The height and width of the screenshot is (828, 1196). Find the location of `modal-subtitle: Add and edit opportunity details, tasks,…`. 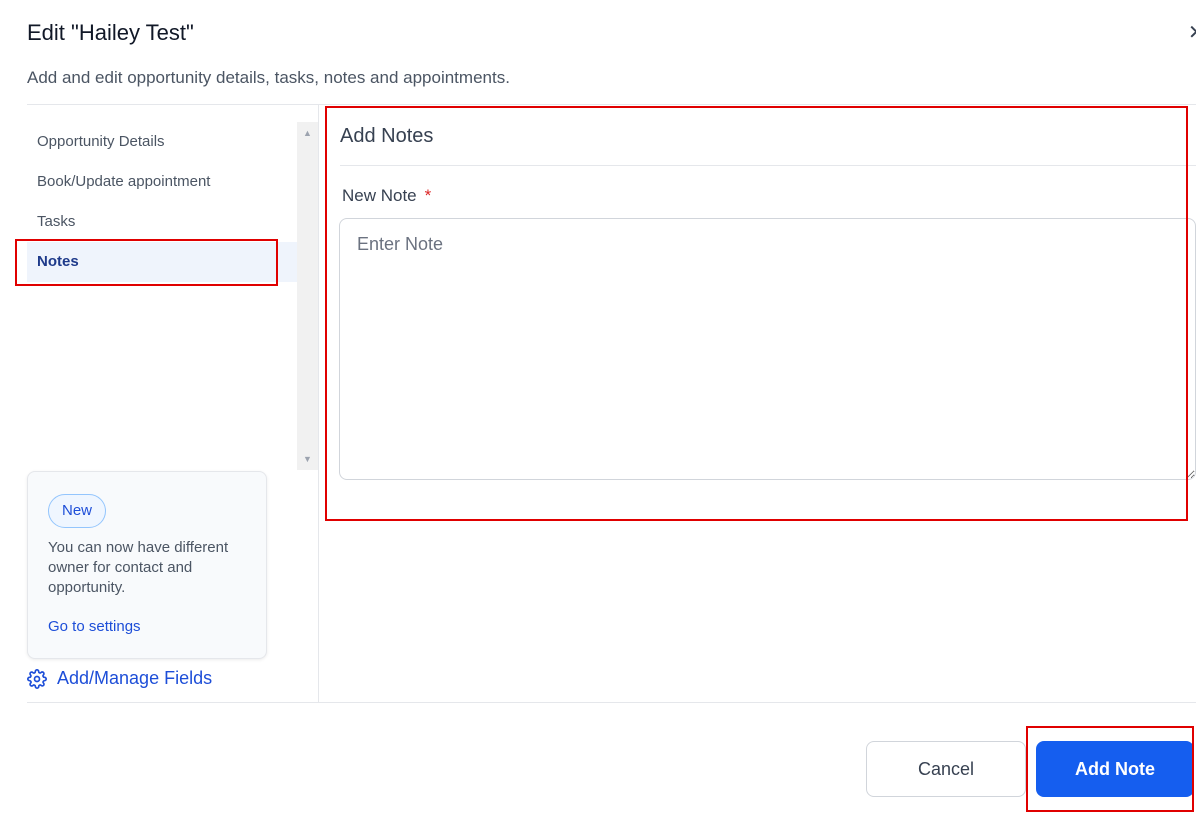

modal-subtitle: Add and edit opportunity details, tasks,… is located at coordinates (268, 77).